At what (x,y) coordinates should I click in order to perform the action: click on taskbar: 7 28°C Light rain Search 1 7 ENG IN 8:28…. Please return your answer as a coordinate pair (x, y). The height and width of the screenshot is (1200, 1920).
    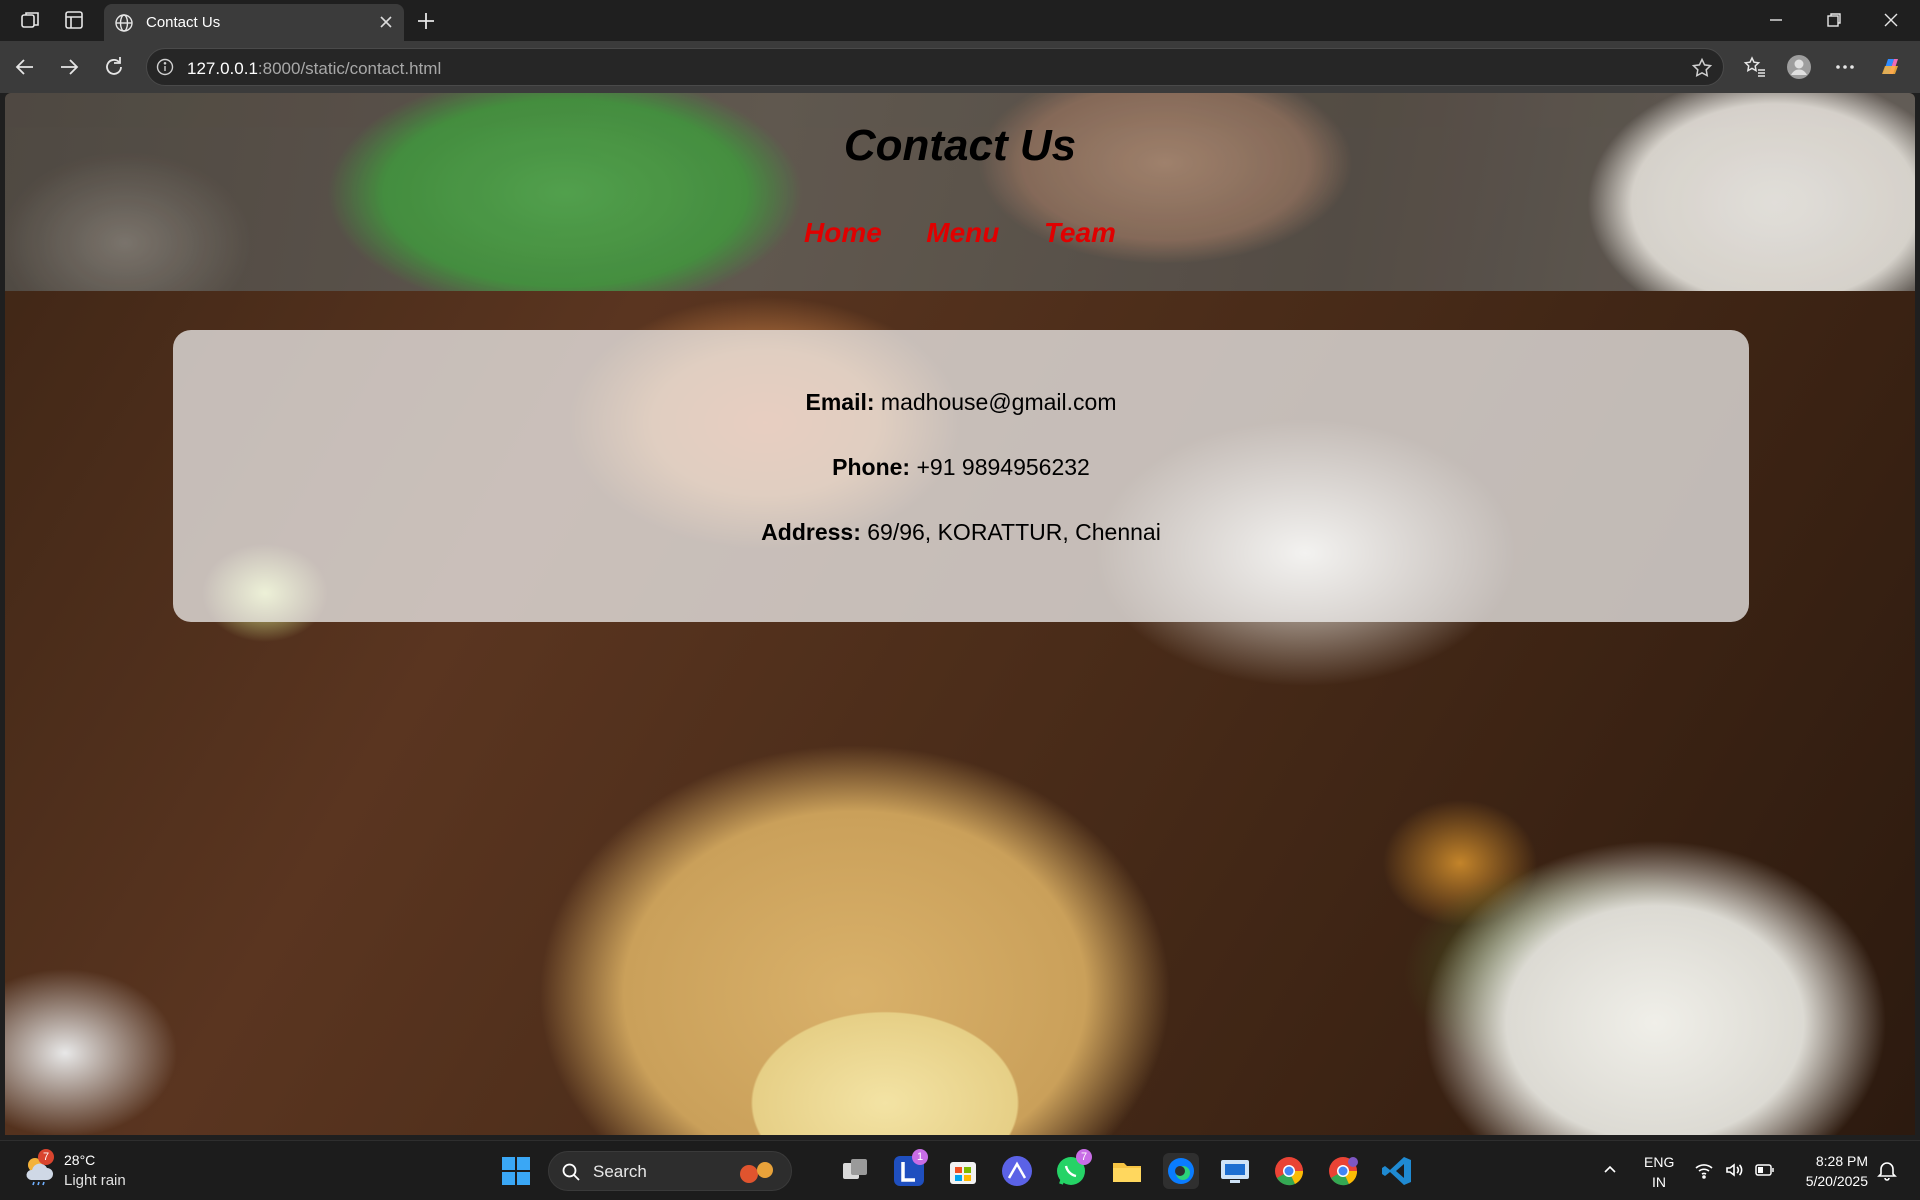
    Looking at the image, I should click on (960, 1170).